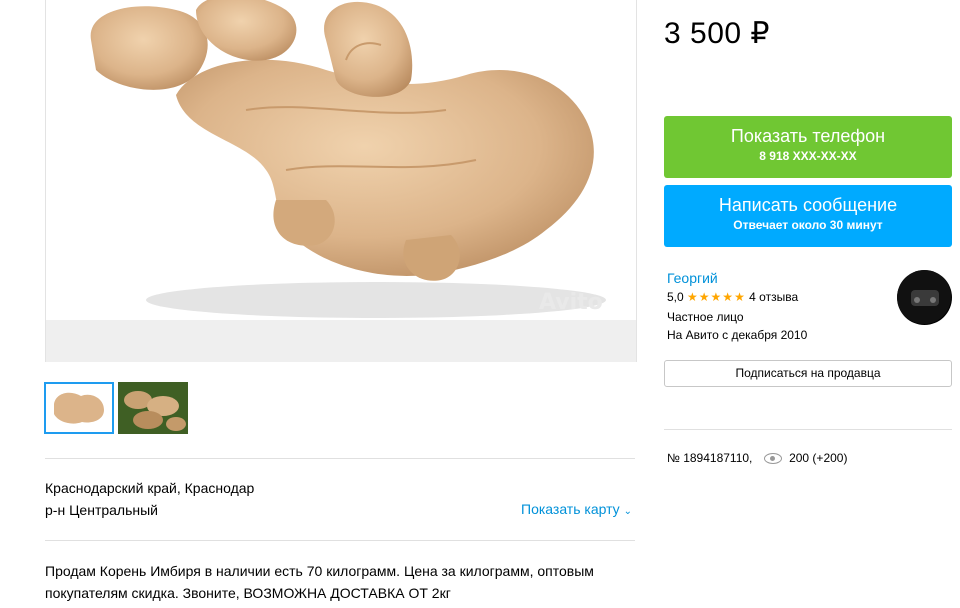 The image size is (960, 608). What do you see at coordinates (675, 297) in the screenshot?
I see `rating-value: 5,0` at bounding box center [675, 297].